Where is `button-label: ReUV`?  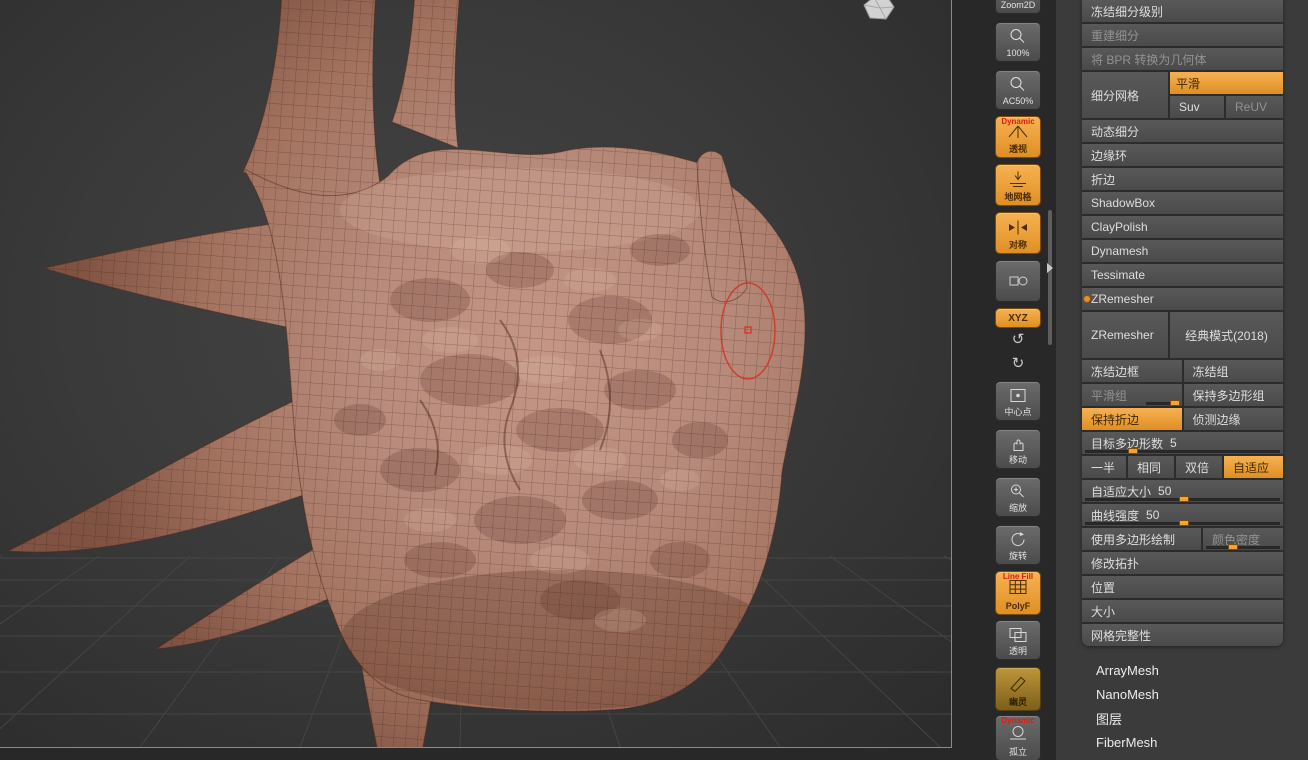 button-label: ReUV is located at coordinates (1251, 107).